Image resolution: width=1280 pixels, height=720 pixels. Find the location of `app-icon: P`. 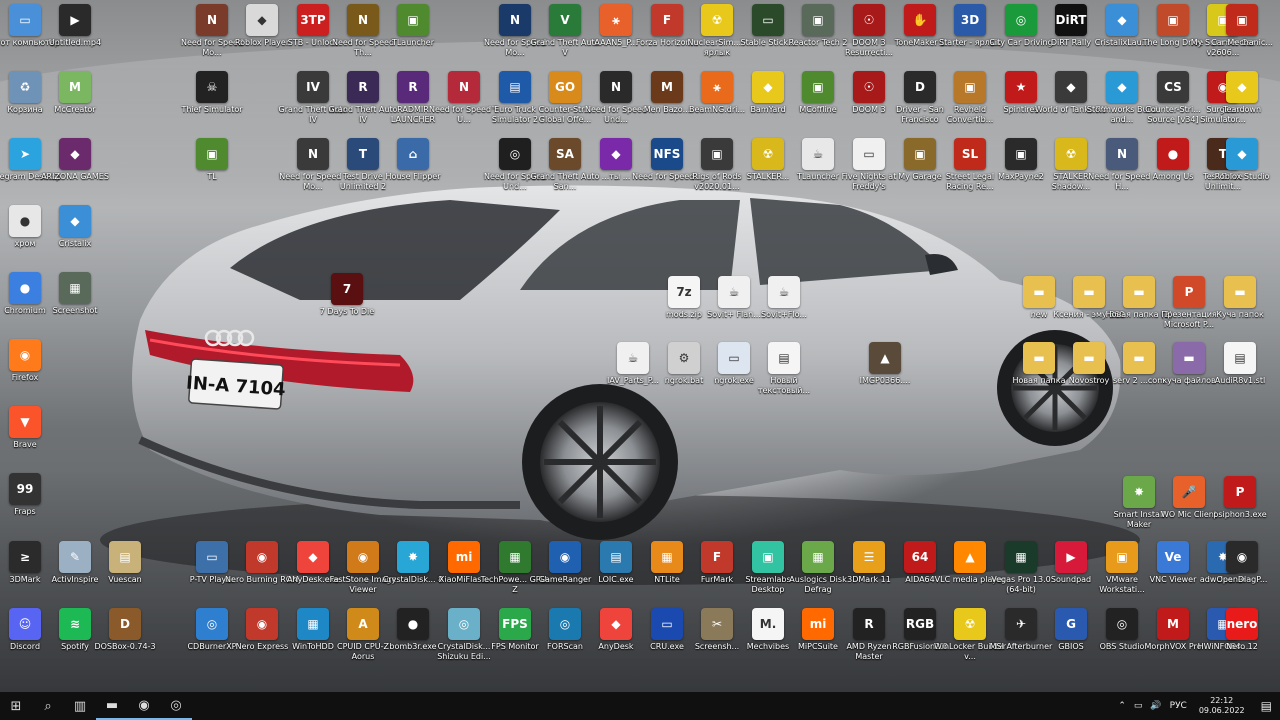

app-icon: P is located at coordinates (1189, 292).